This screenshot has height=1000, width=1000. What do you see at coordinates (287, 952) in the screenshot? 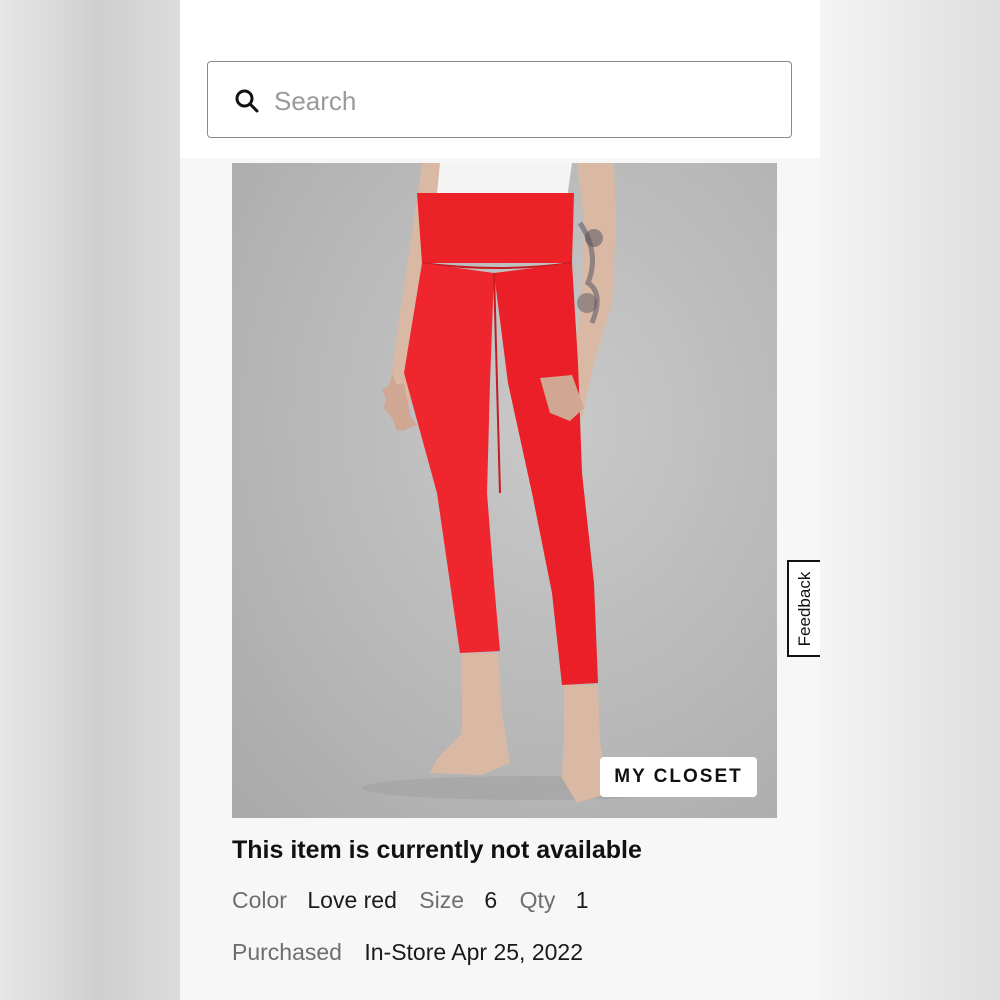
I see `purchased-label: Purchased` at bounding box center [287, 952].